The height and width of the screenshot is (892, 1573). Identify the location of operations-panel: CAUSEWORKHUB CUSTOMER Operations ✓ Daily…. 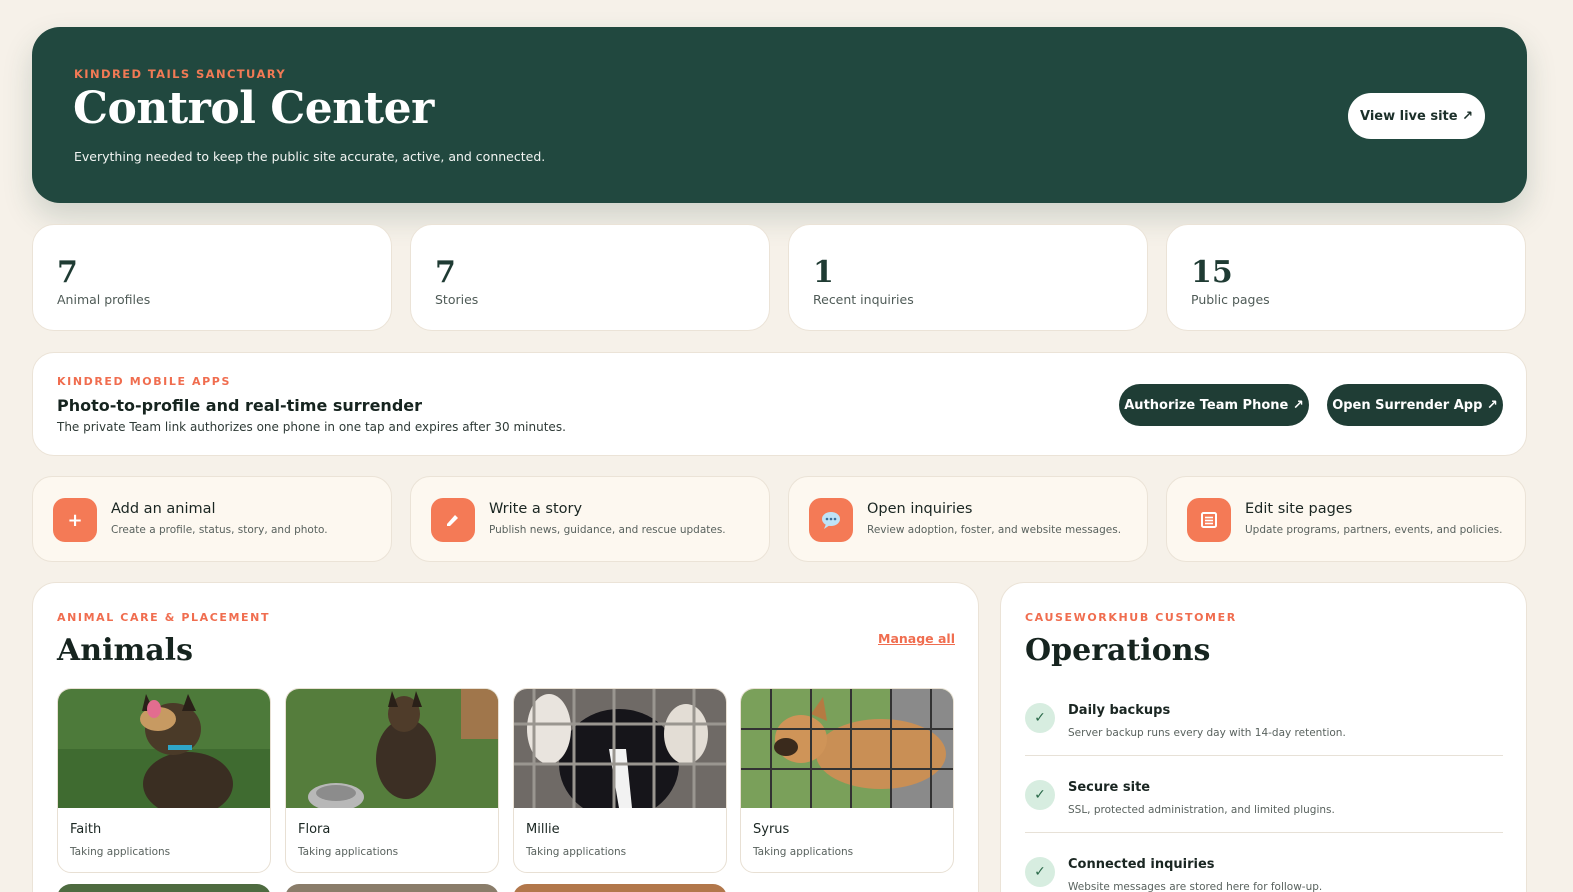
(1263, 737).